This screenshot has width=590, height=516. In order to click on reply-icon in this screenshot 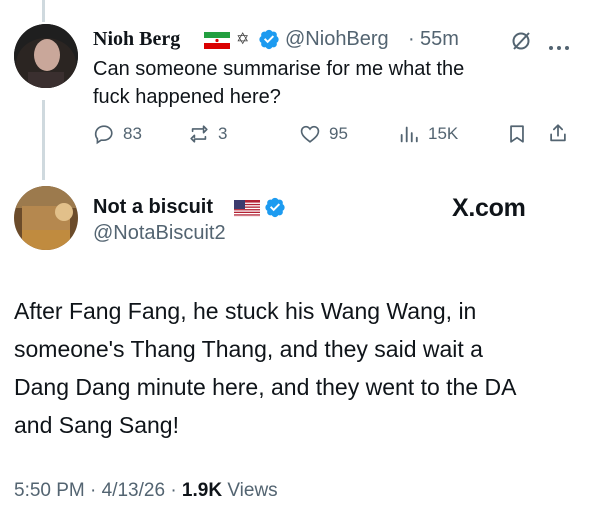, I will do `click(103, 135)`.